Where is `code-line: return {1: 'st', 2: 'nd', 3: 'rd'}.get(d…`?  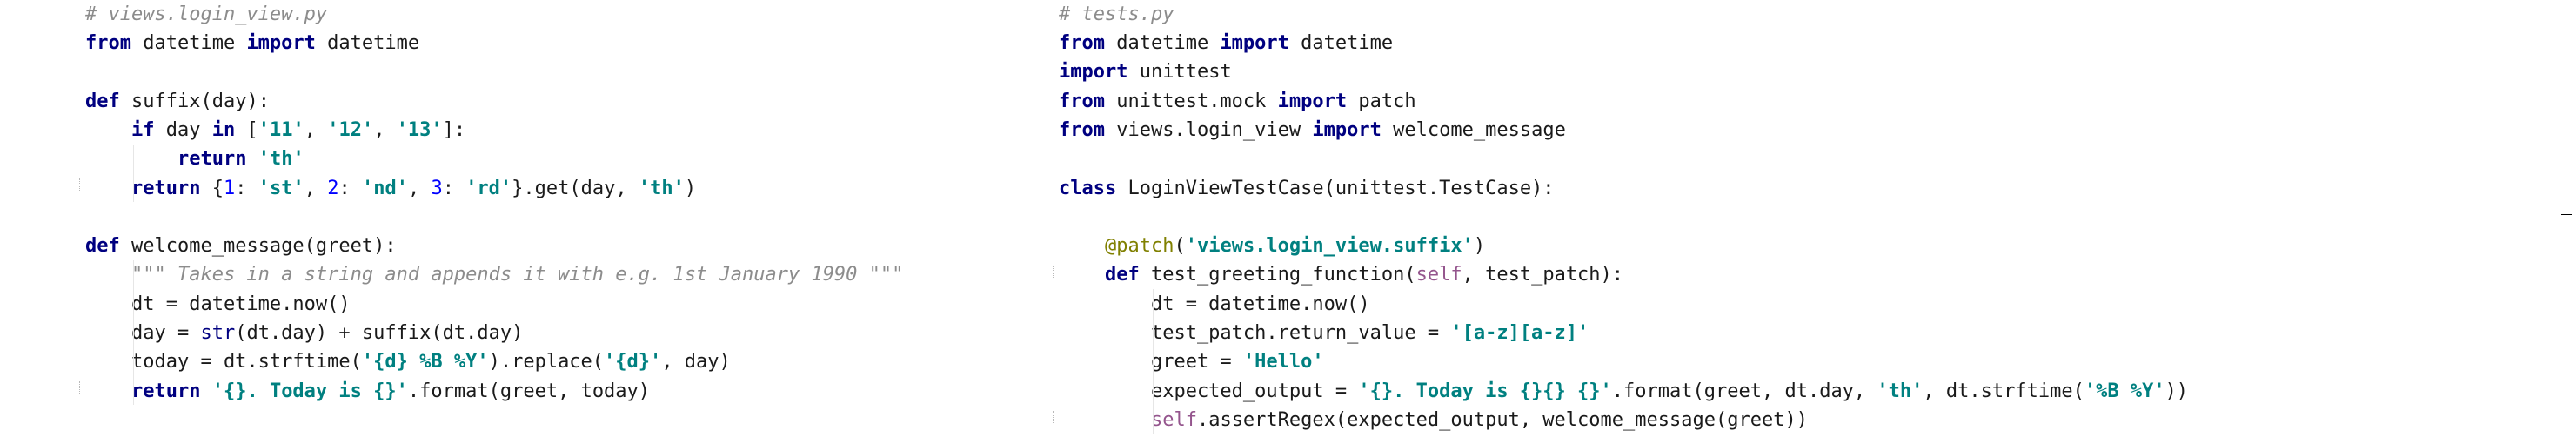 code-line: return {1: 'st', 2: 'nd', 3: 'rd'}.get(d… is located at coordinates (390, 189).